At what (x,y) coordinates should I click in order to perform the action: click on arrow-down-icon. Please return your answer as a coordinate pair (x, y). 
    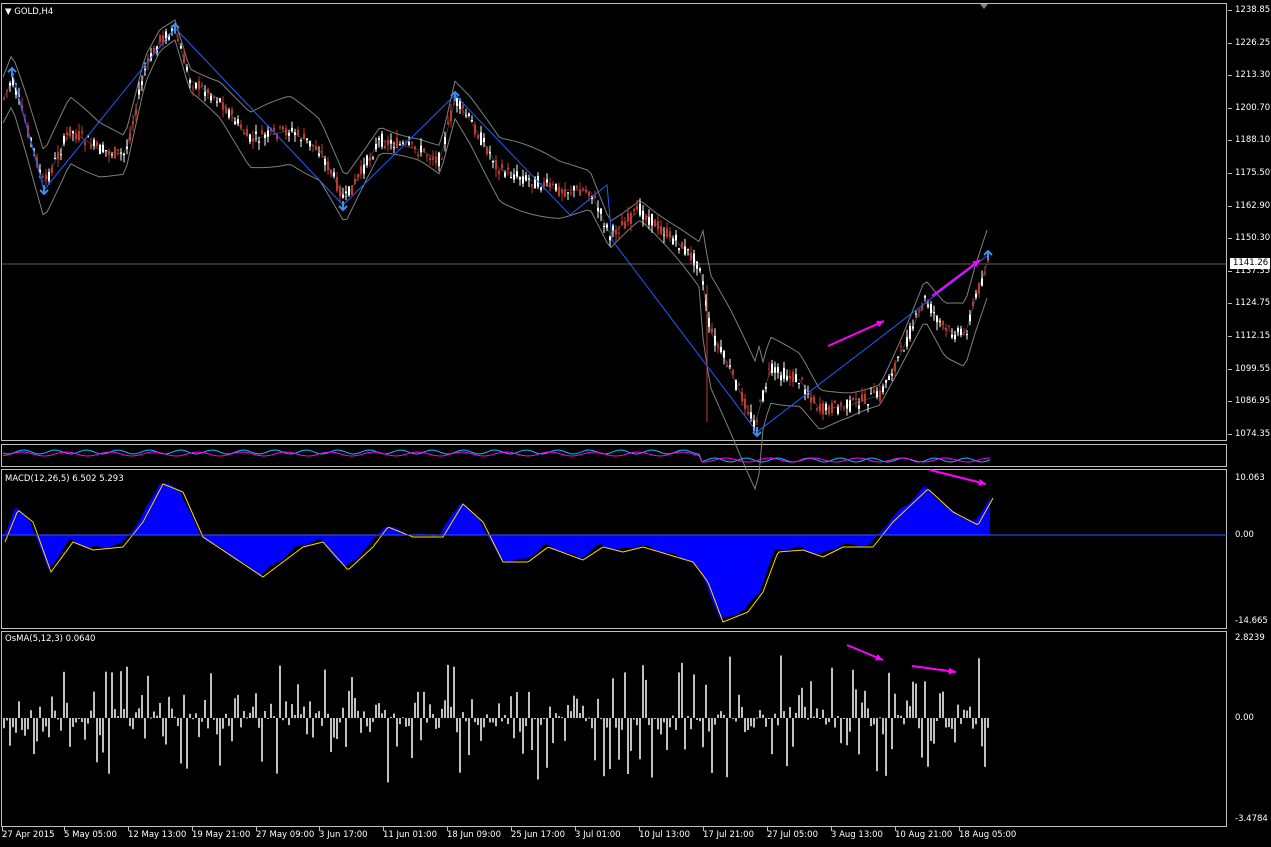
    Looking at the image, I should click on (12, 71).